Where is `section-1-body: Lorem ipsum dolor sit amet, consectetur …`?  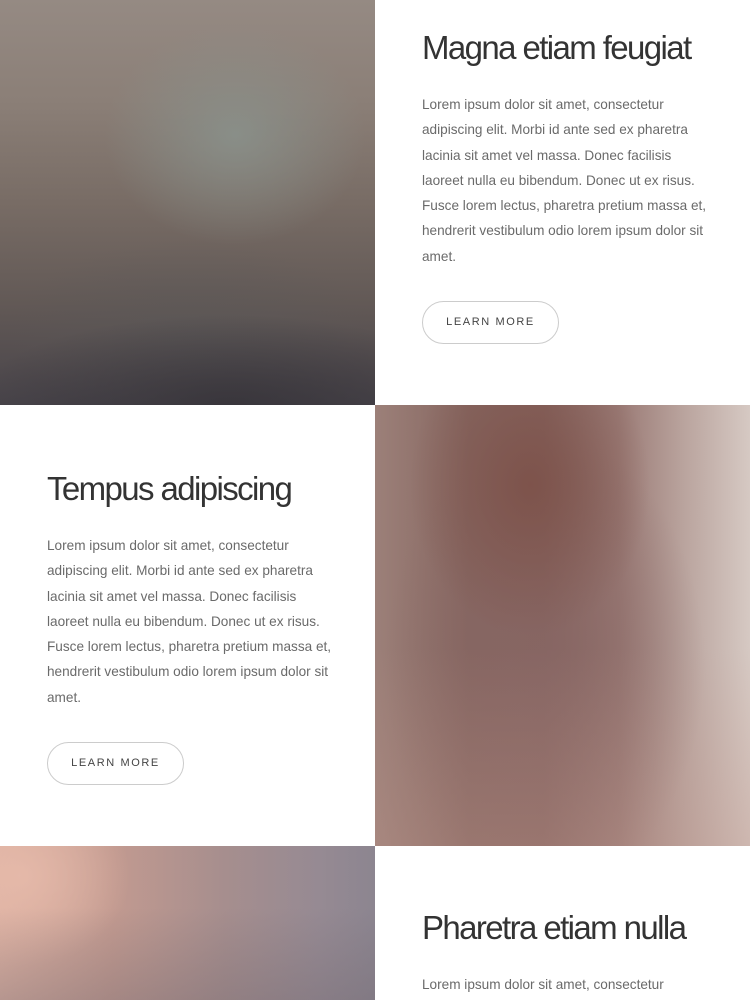
section-1-body: Lorem ipsum dolor sit amet, consectetur … is located at coordinates (564, 180).